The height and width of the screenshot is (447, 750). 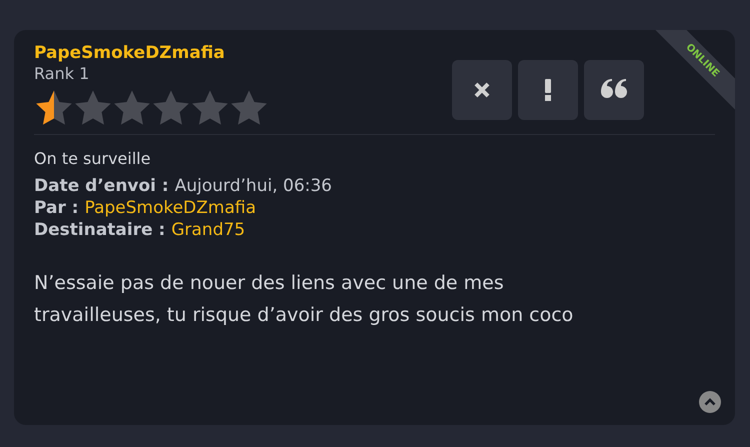 I want to click on meta-label: Date d’envoi :, so click(x=101, y=186).